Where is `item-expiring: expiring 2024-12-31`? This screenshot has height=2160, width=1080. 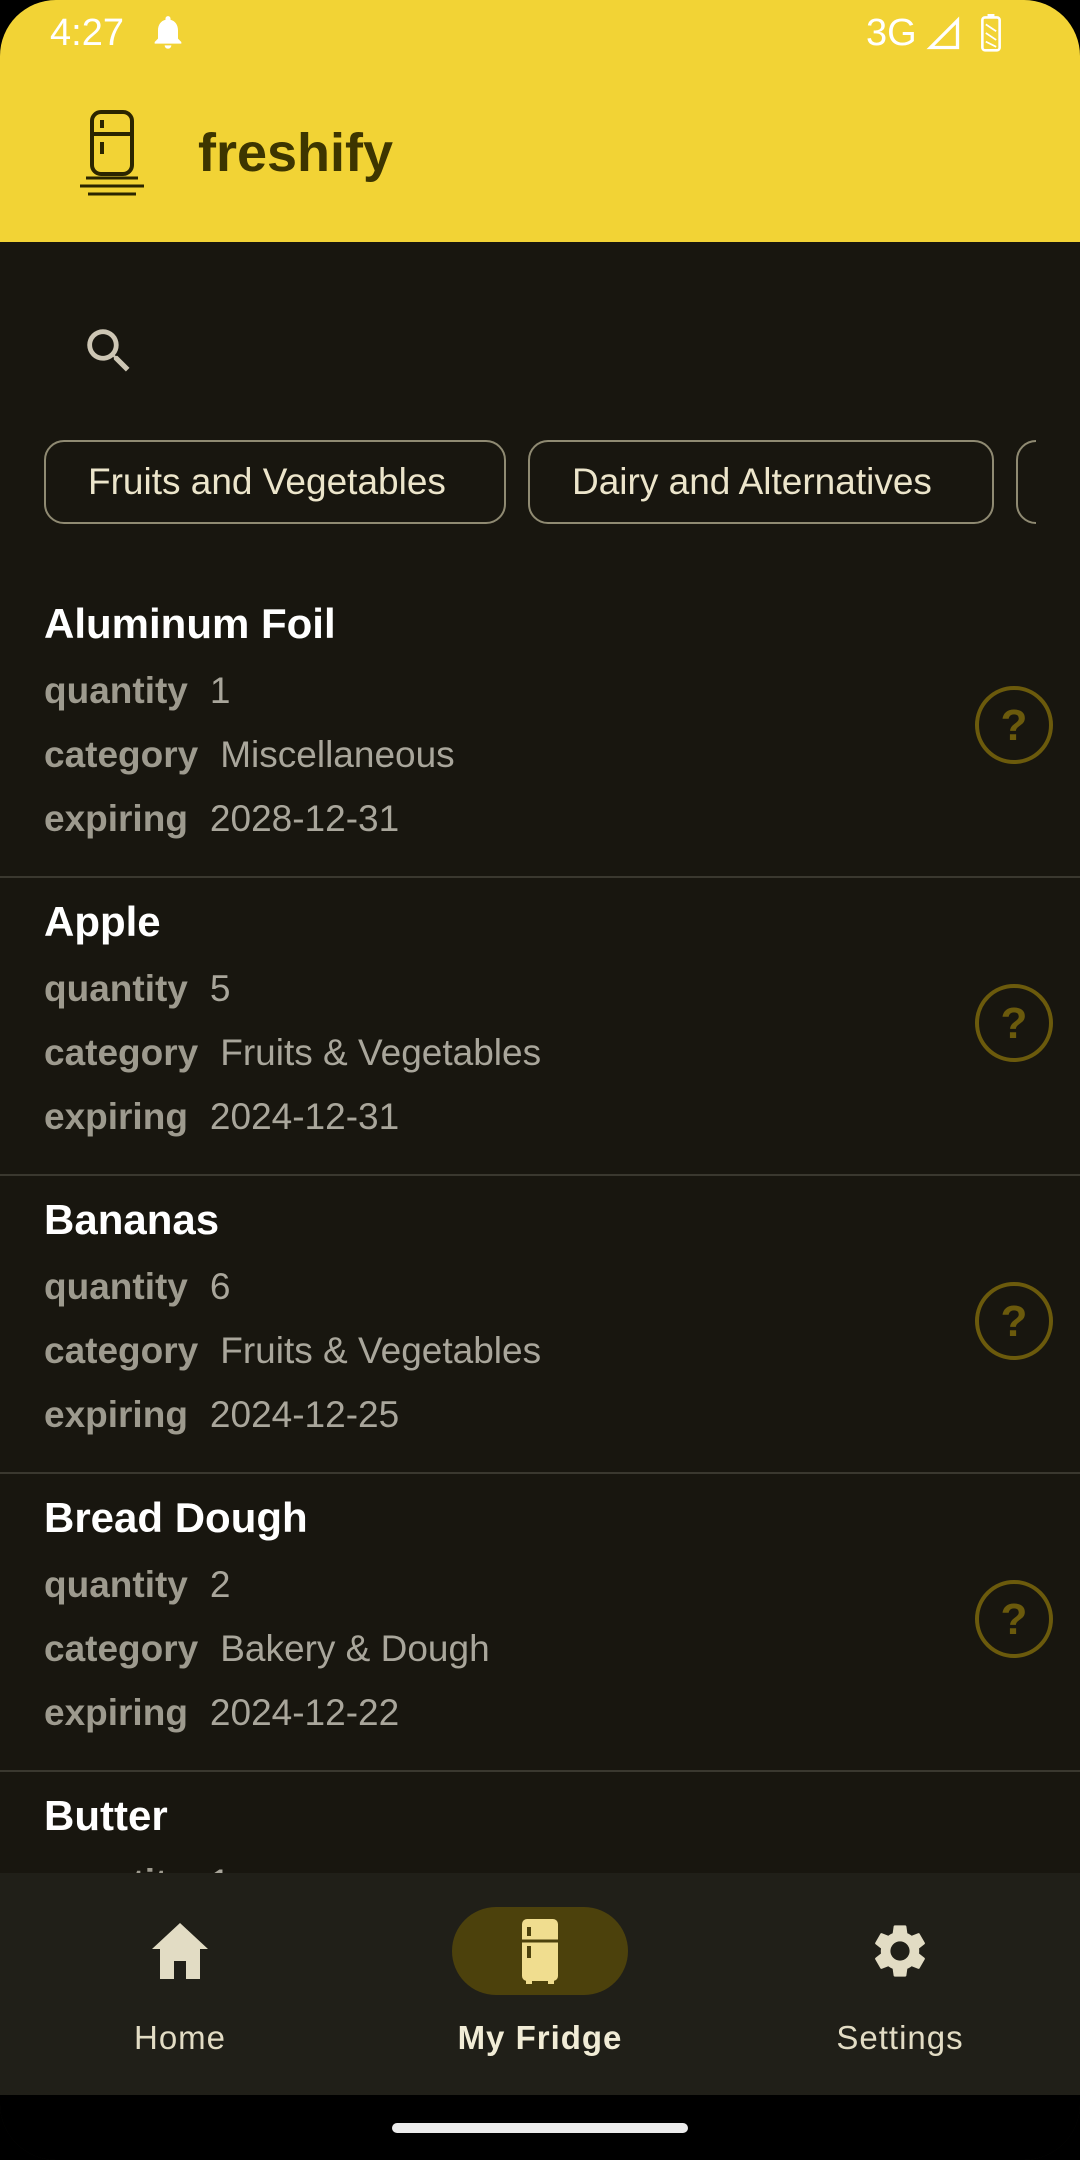
item-expiring: expiring 2024-12-31 is located at coordinates (222, 1116).